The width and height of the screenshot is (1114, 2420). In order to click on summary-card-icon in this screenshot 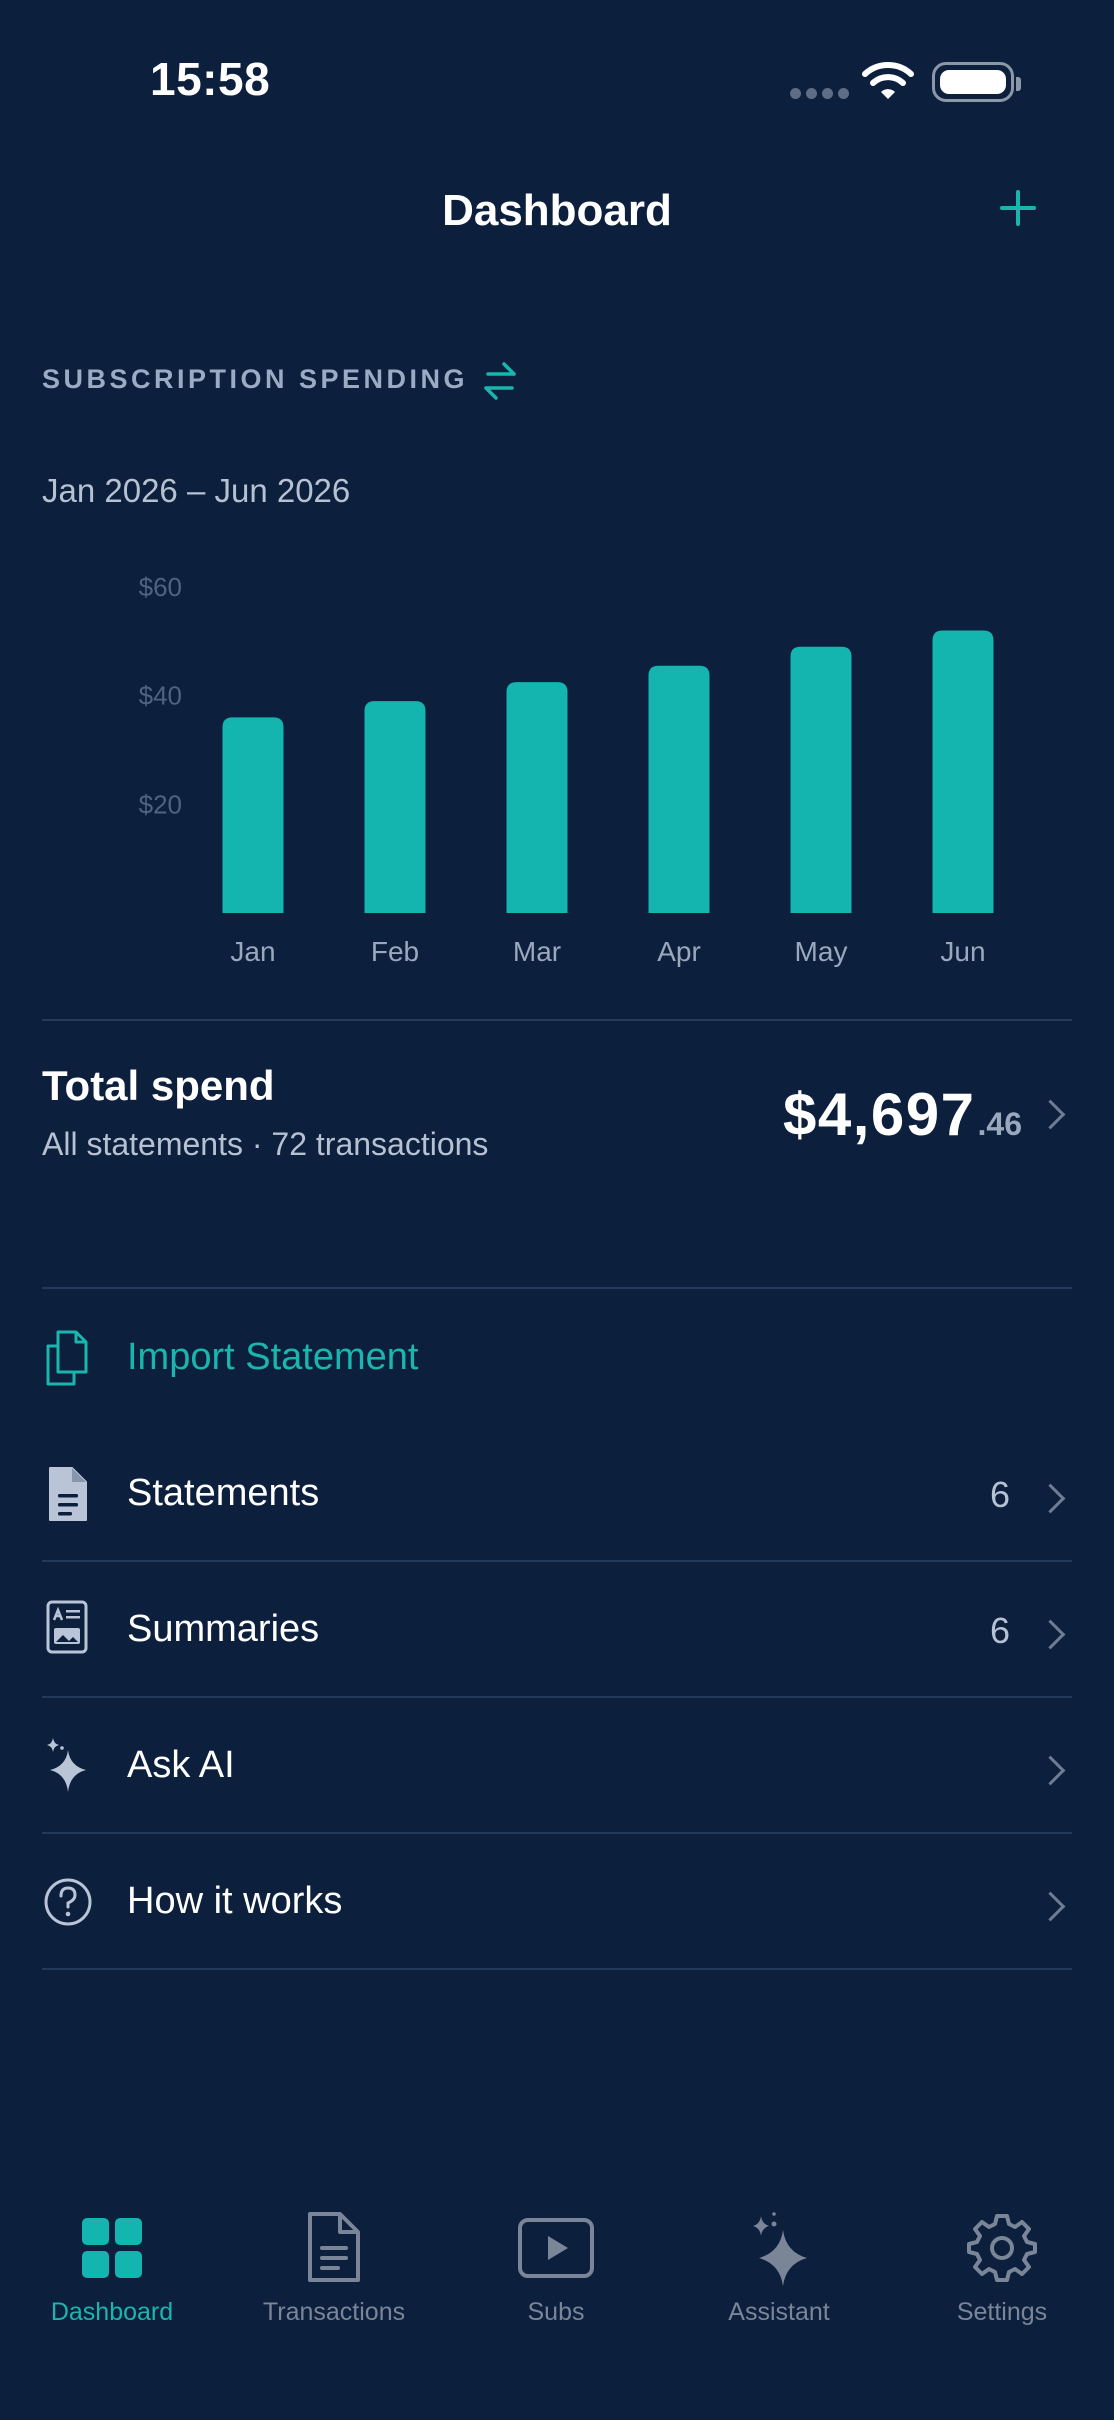, I will do `click(67, 1627)`.